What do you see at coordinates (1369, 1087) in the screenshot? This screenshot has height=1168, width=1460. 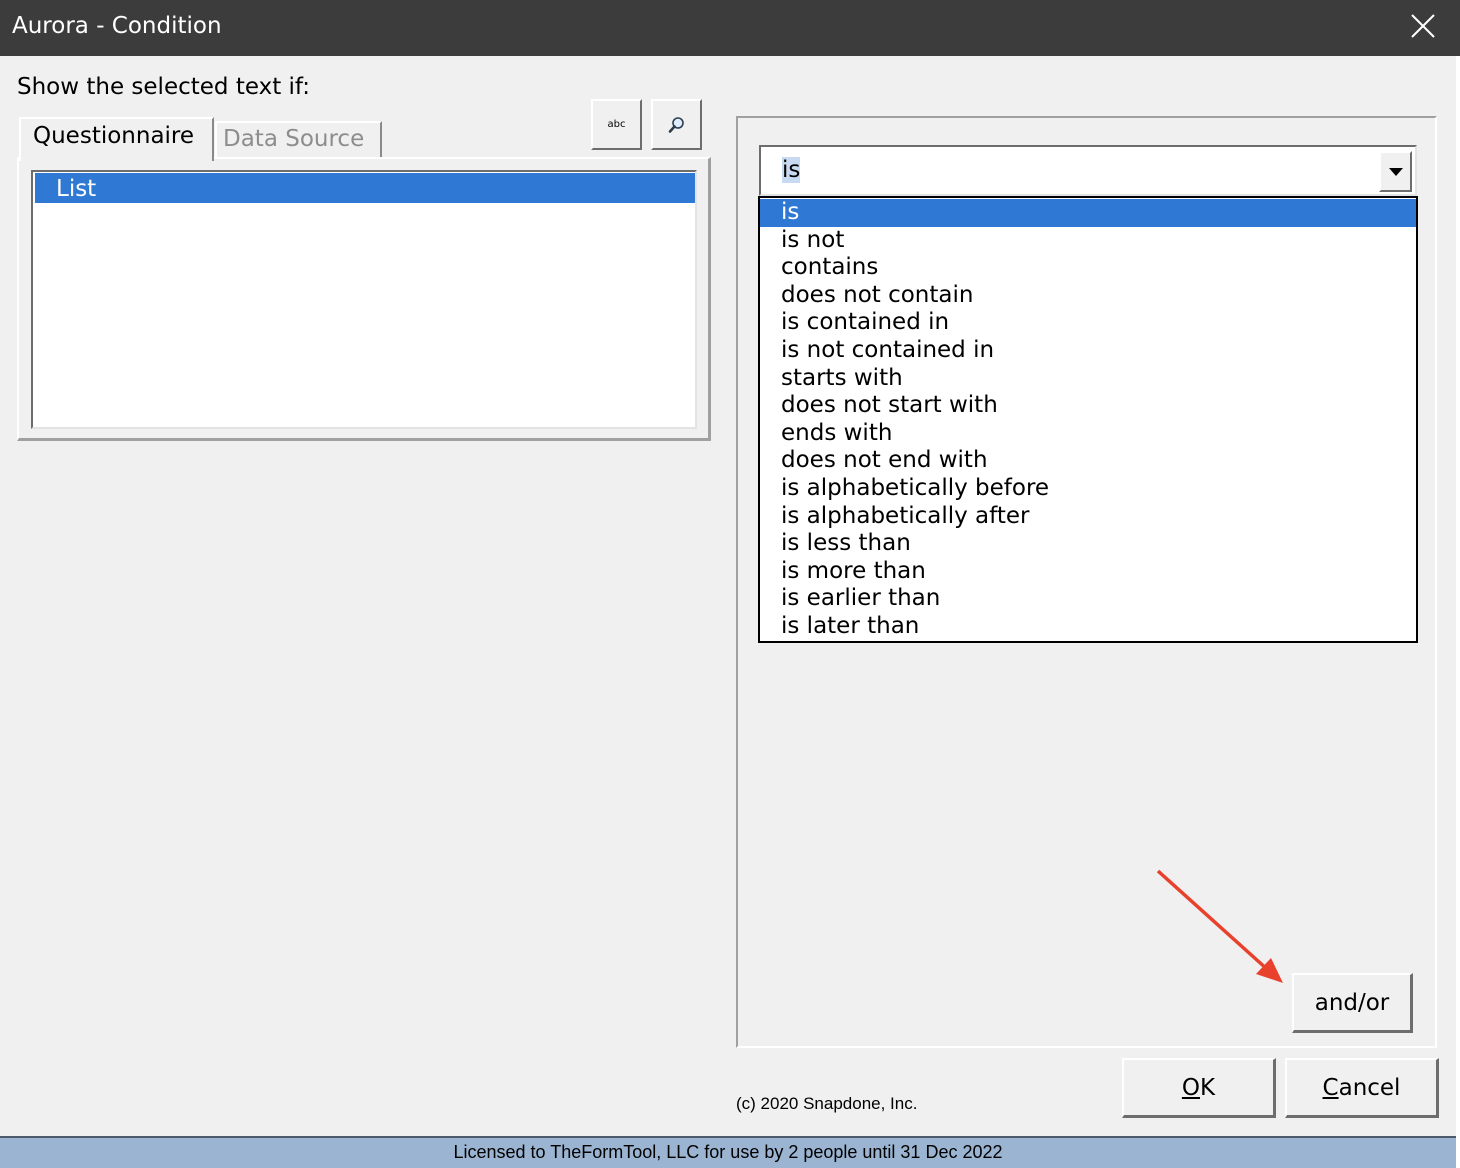 I see `cancel-label-rest: ancel` at bounding box center [1369, 1087].